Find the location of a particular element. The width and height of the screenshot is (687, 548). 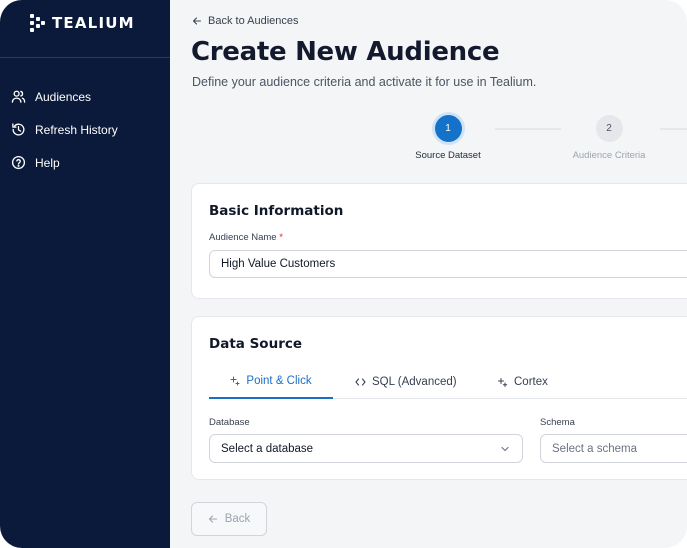

sidebar-item-label: Refresh History is located at coordinates (76, 129).